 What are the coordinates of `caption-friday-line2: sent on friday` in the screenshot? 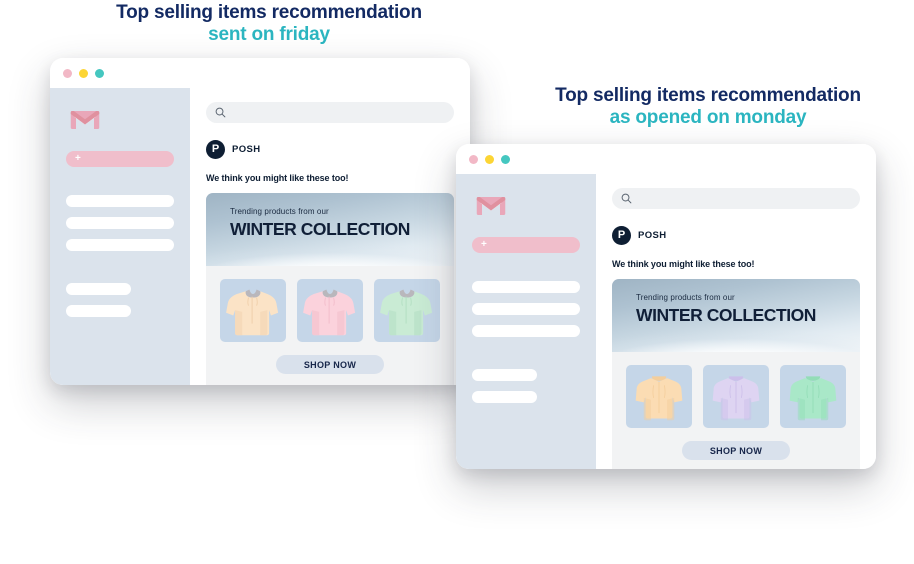 It's located at (269, 35).